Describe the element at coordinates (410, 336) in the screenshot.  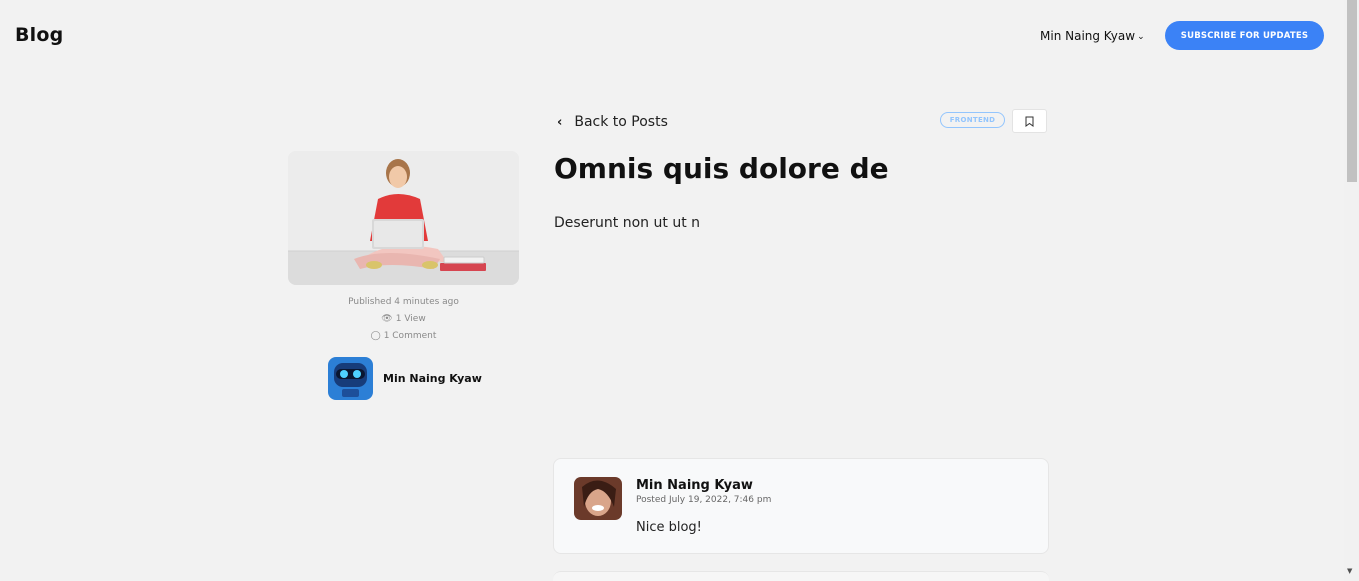
I see `comments-label: 1 Comment` at that location.